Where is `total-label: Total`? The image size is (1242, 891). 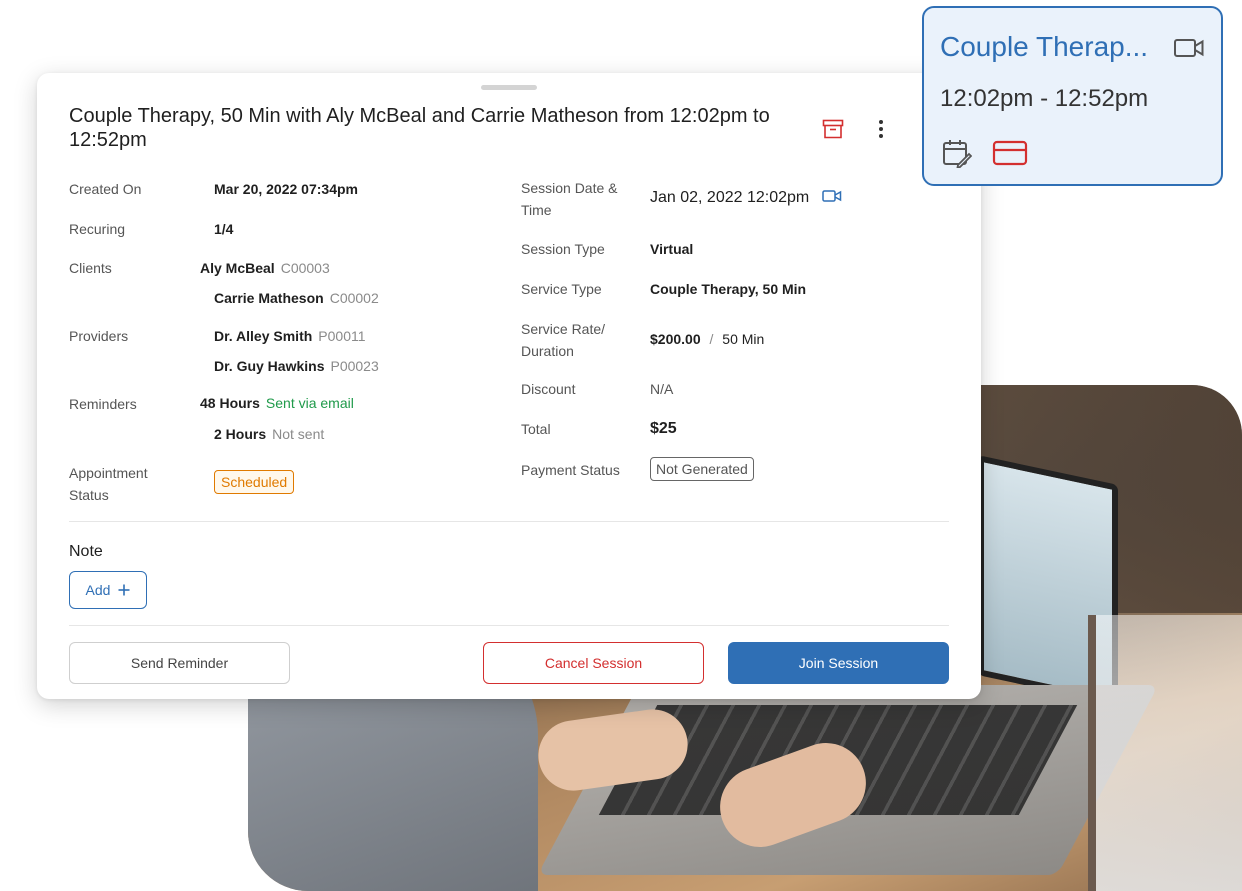 total-label: Total is located at coordinates (536, 429).